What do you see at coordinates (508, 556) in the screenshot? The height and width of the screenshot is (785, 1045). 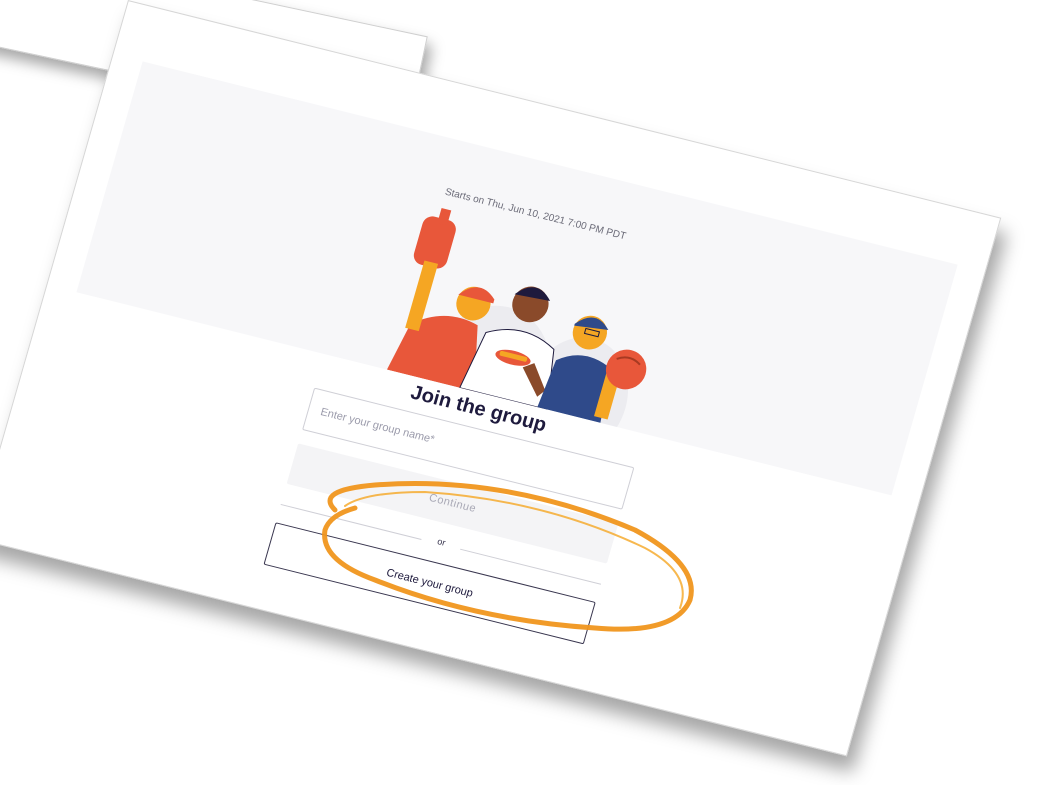 I see `orange-highlight-circle-icon` at bounding box center [508, 556].